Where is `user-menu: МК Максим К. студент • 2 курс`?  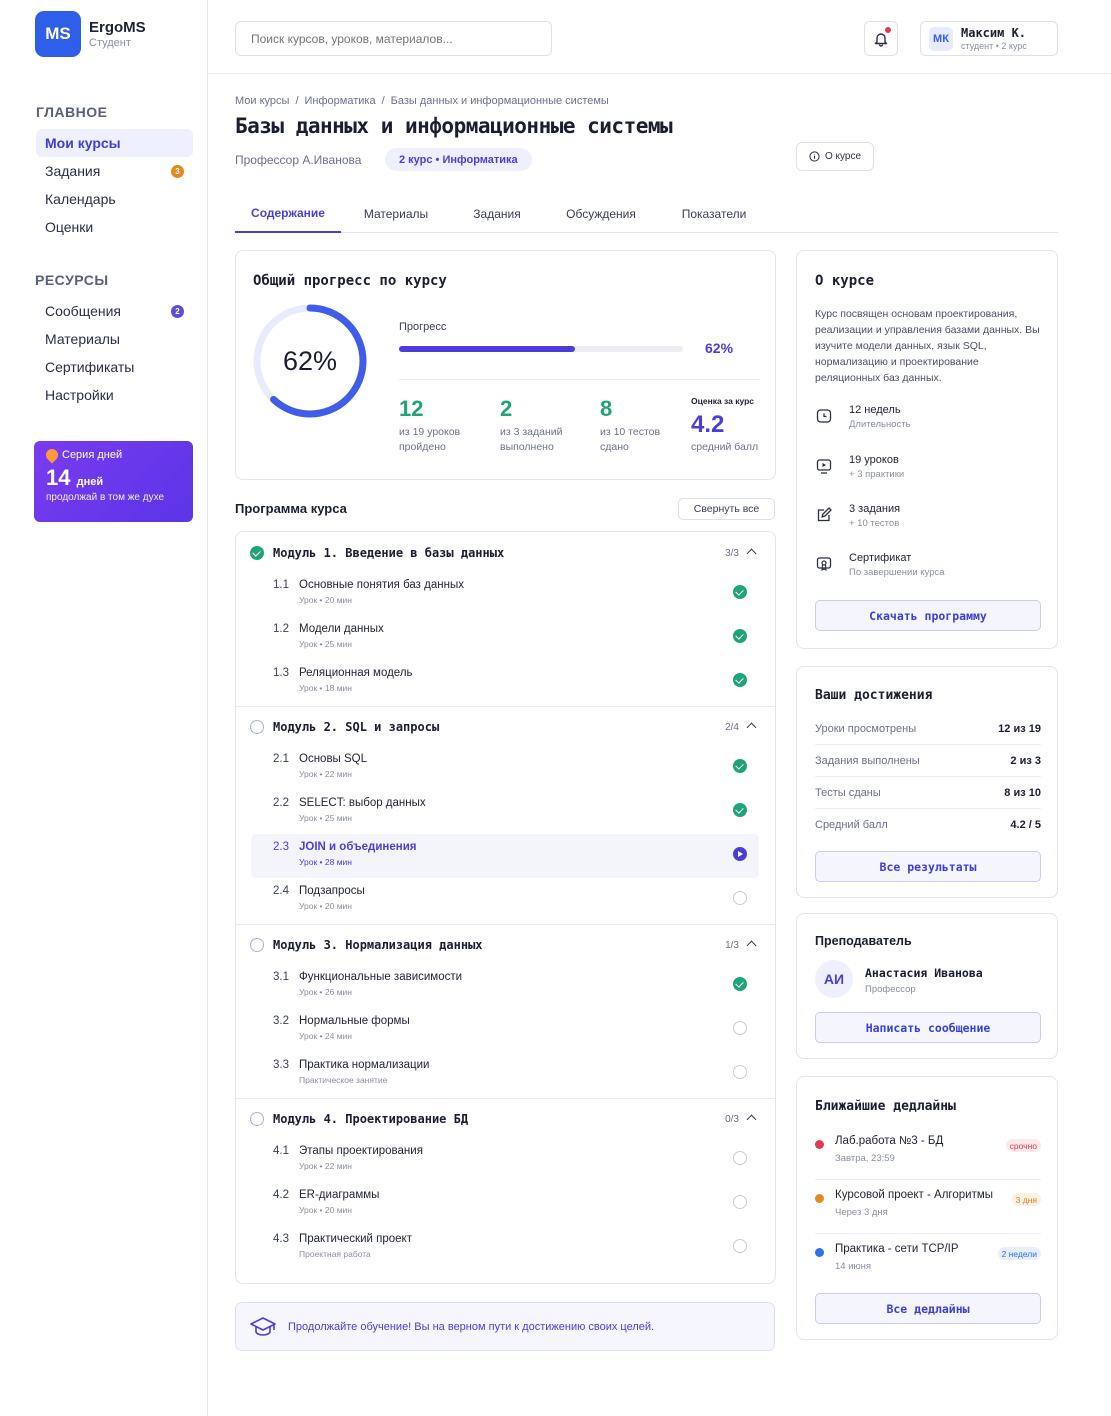 user-menu: МК Максим К. студент • 2 курс is located at coordinates (989, 38).